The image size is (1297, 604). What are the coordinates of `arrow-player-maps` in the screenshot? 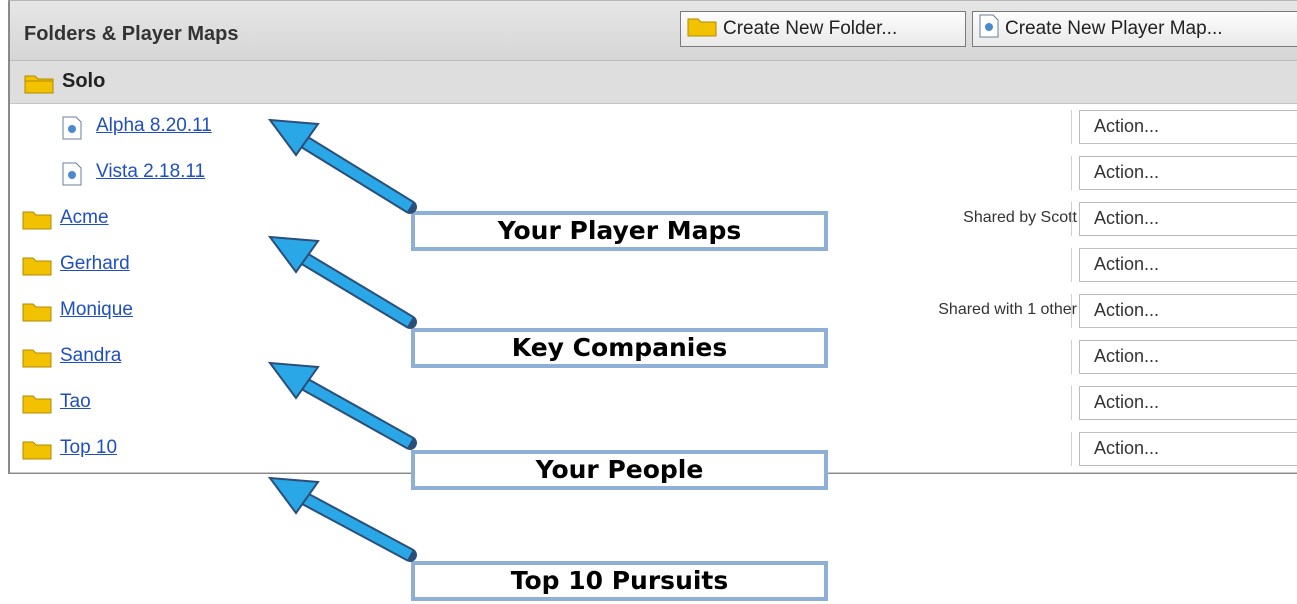 It's located at (342, 166).